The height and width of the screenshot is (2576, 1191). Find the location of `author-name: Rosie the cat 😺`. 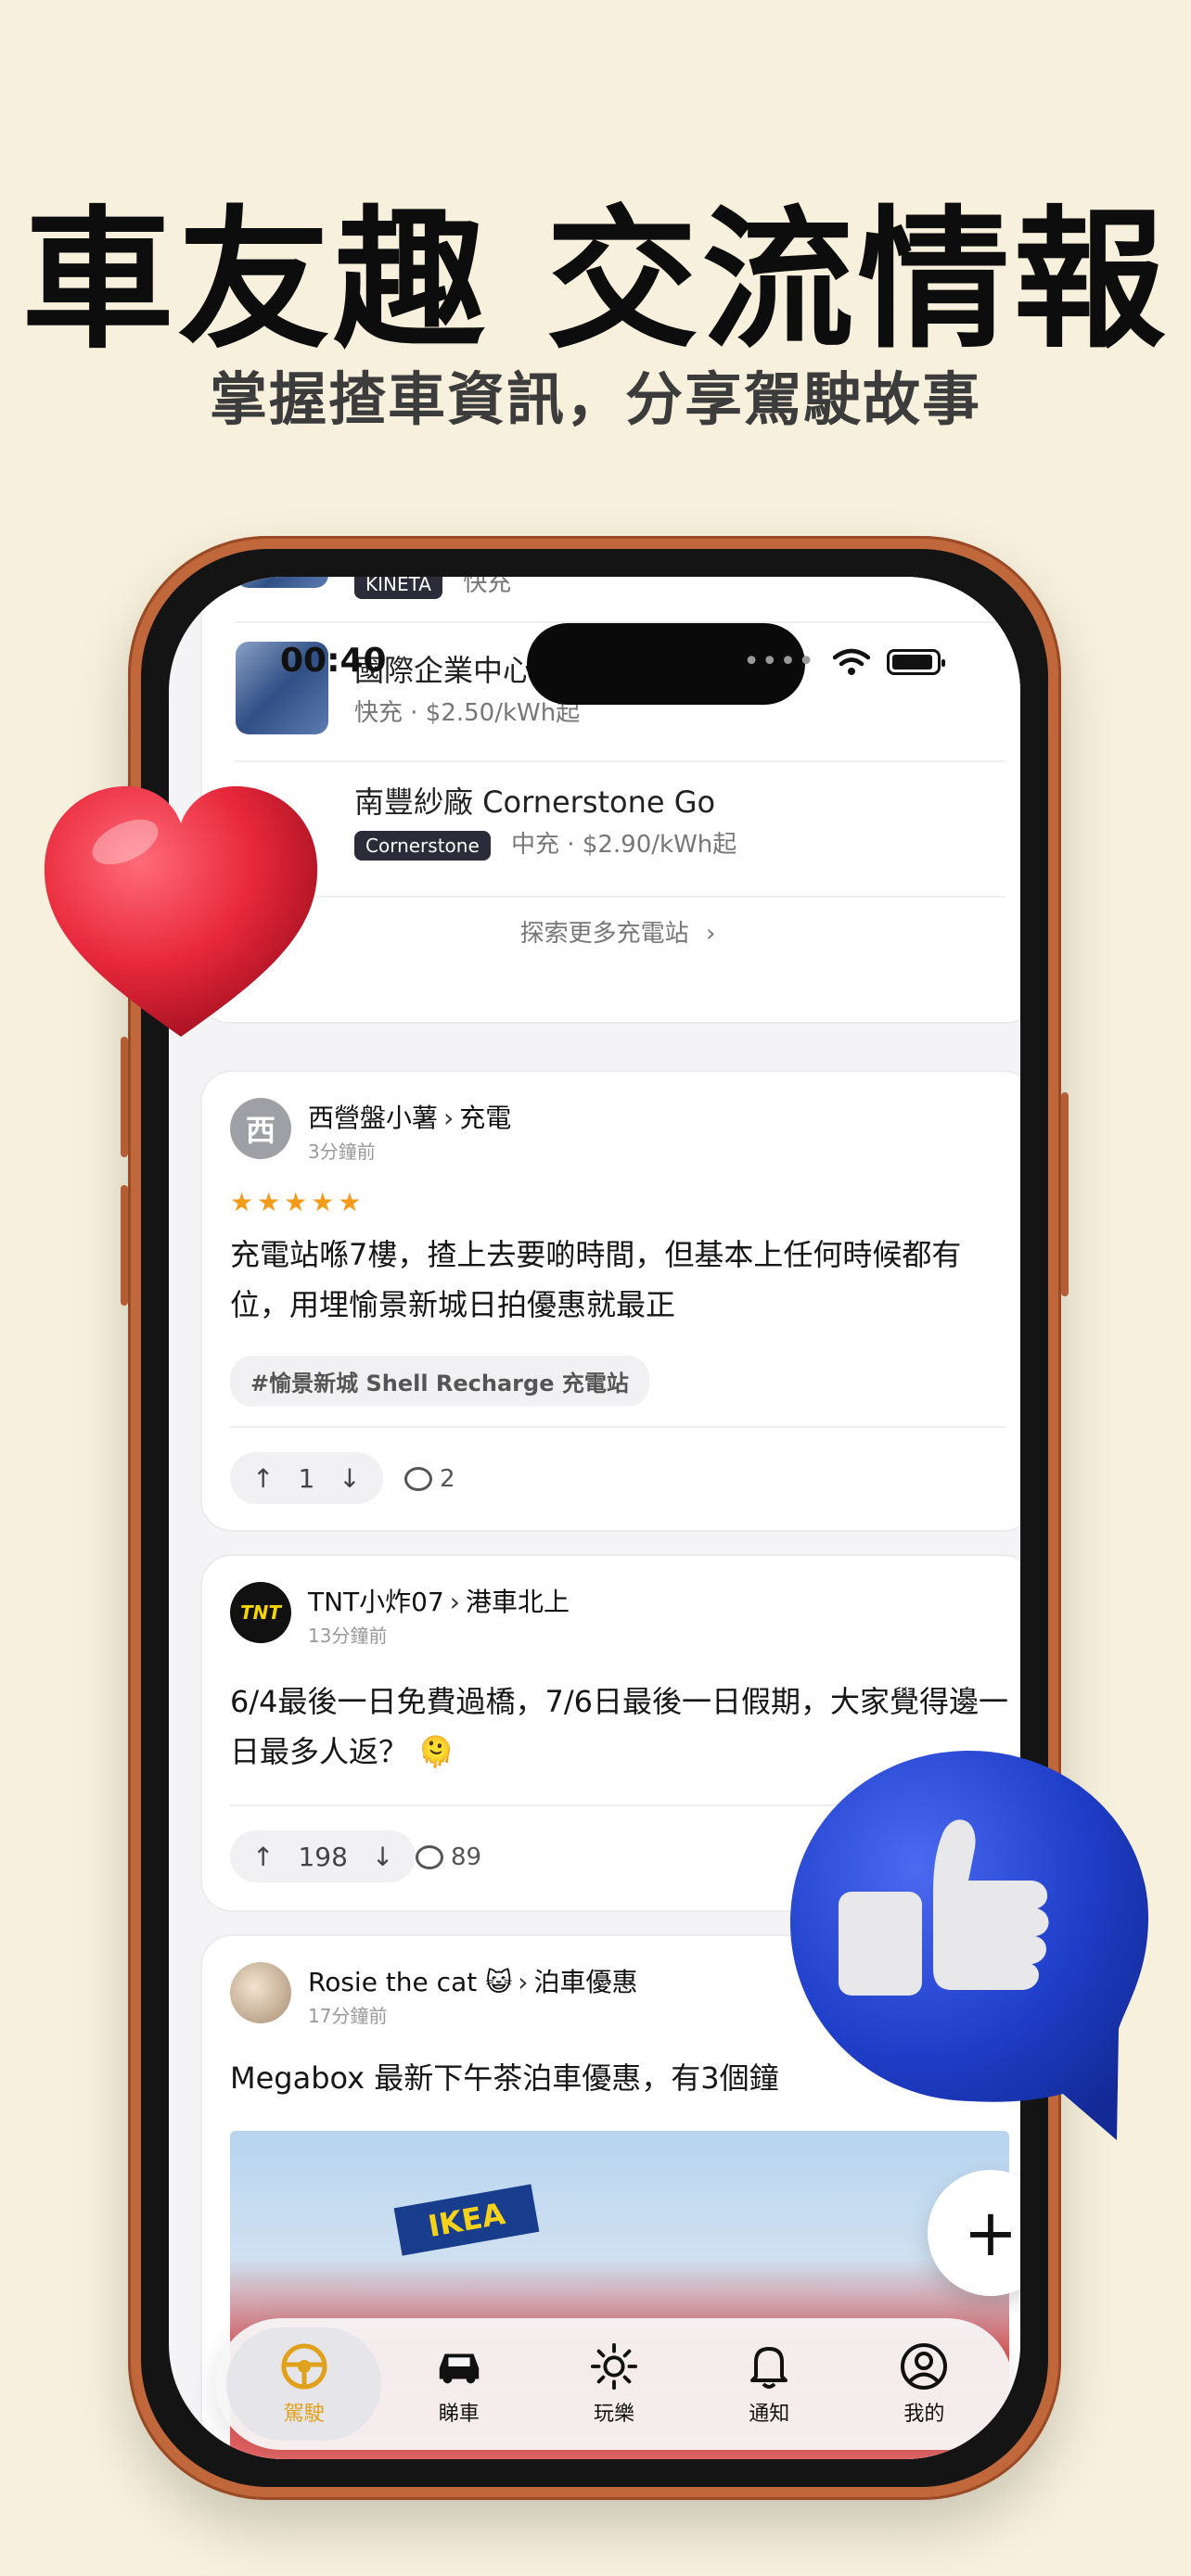

author-name: Rosie the cat 😺 is located at coordinates (410, 1982).